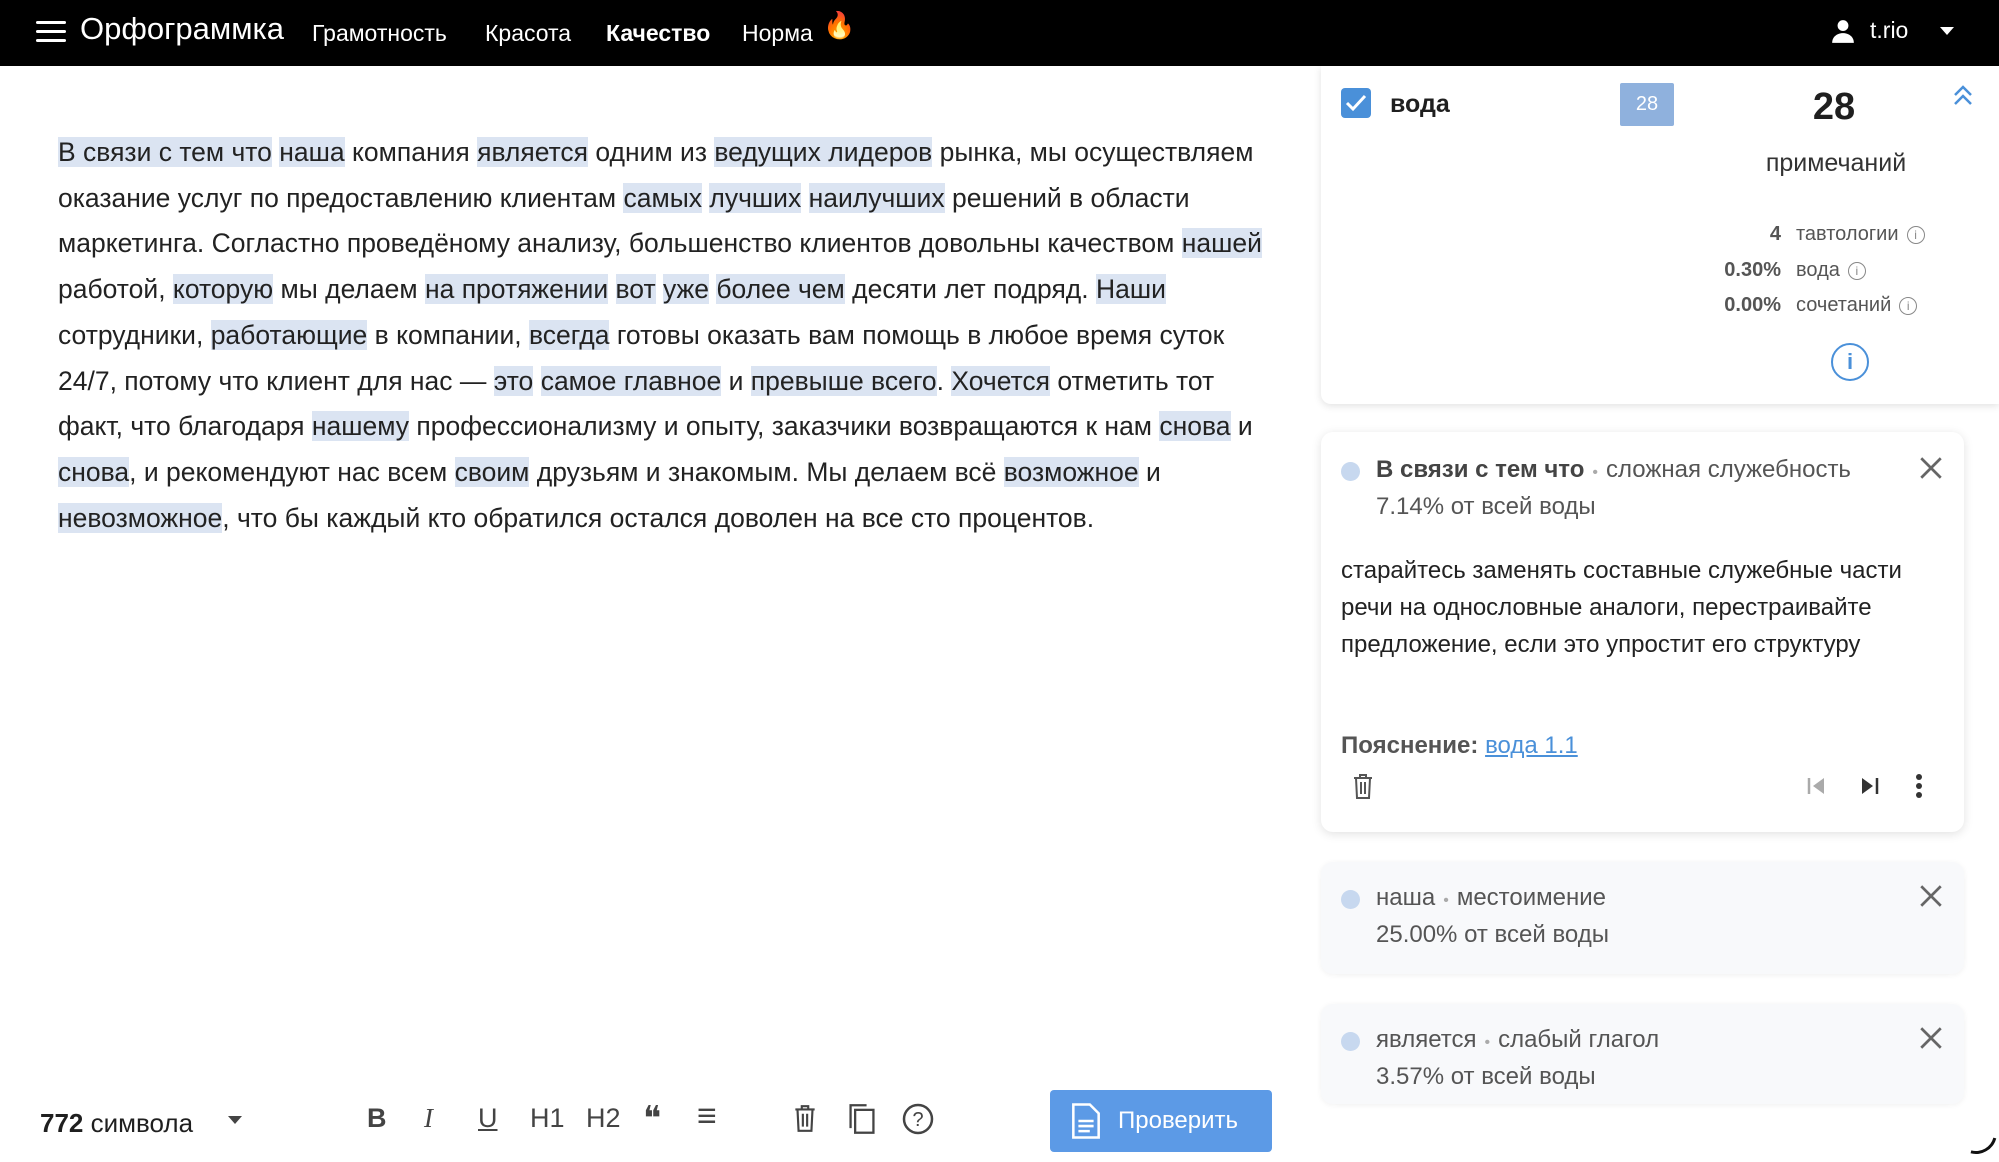  Describe the element at coordinates (292, 471) in the screenshot. I see `text-segment: , и рекомендуют нас всем` at that location.